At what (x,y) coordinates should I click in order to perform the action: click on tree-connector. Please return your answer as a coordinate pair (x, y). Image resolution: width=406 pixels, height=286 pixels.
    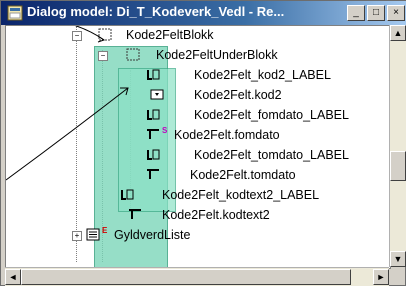
    Looking at the image, I should click on (76, 144).